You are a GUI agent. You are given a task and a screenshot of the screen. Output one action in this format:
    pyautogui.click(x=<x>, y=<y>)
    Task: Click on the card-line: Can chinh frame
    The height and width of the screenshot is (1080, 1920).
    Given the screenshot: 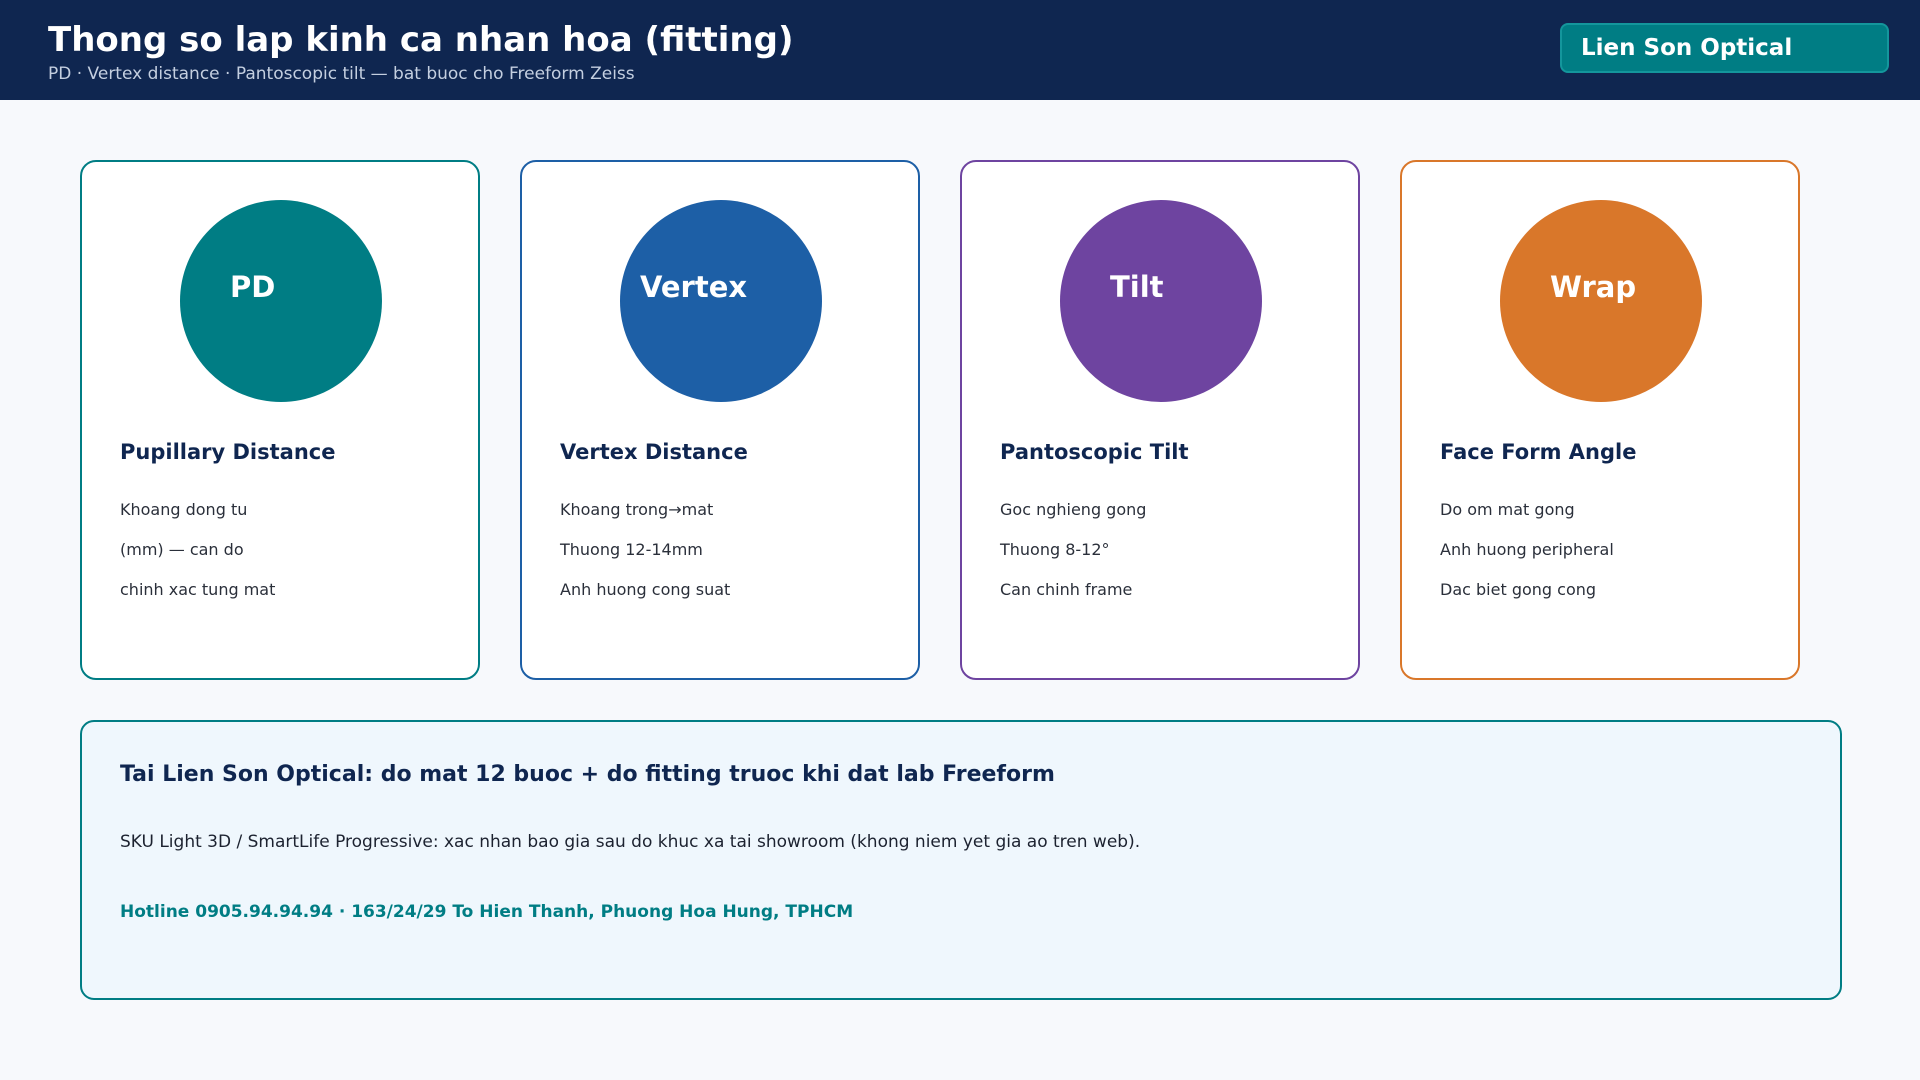 What is the action you would take?
    pyautogui.click(x=1066, y=589)
    